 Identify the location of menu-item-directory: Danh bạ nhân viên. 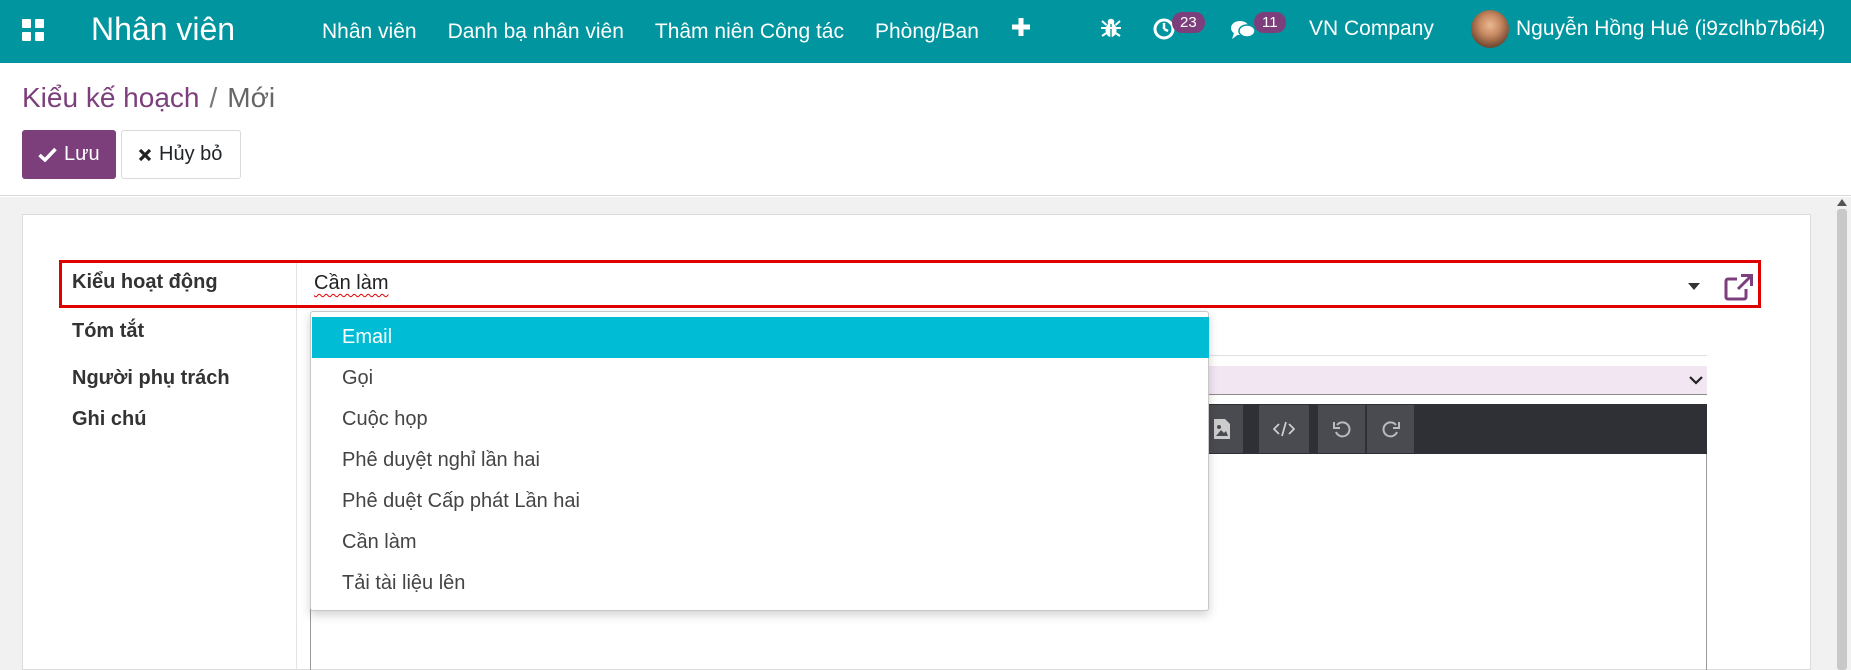
(536, 32).